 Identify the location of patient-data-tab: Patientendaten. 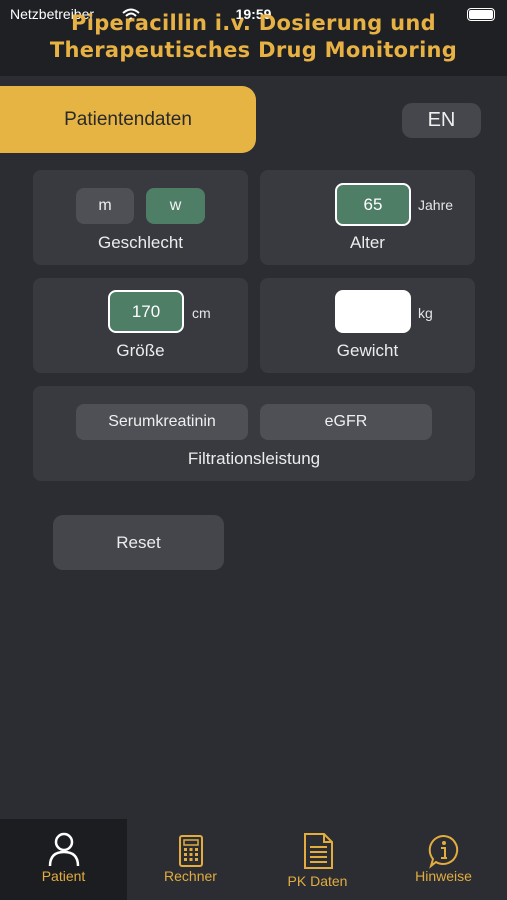
(128, 119).